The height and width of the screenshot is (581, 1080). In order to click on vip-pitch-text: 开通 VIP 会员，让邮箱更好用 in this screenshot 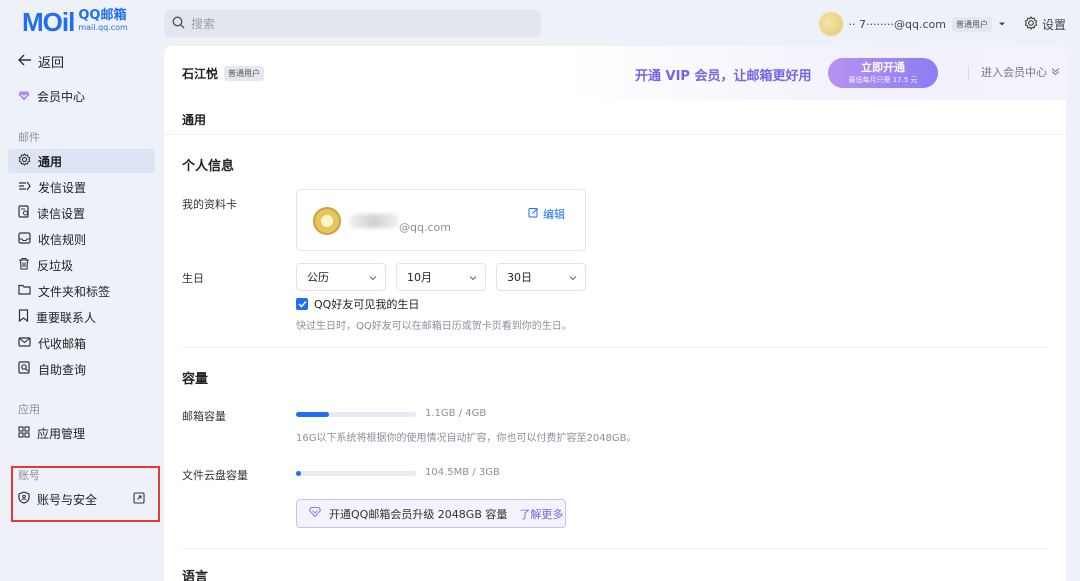, I will do `click(723, 76)`.